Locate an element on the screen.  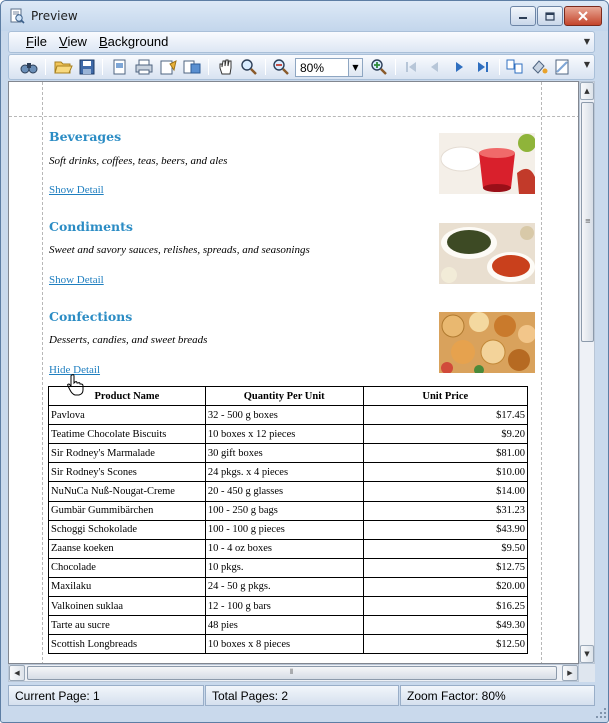
scroll-left-button: ◀ is located at coordinates (17, 673).